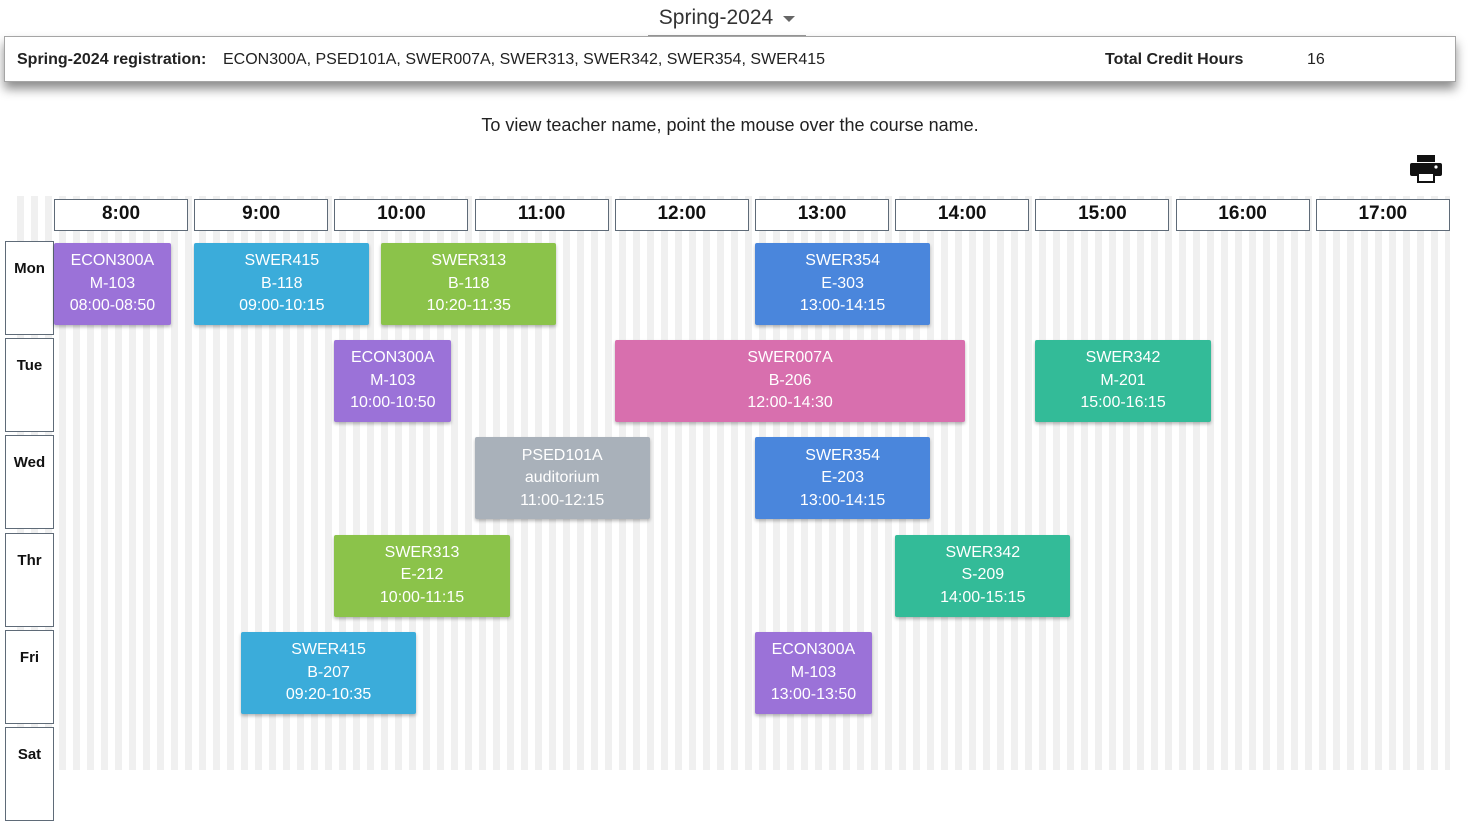  I want to click on hour-header: 14:00, so click(962, 215).